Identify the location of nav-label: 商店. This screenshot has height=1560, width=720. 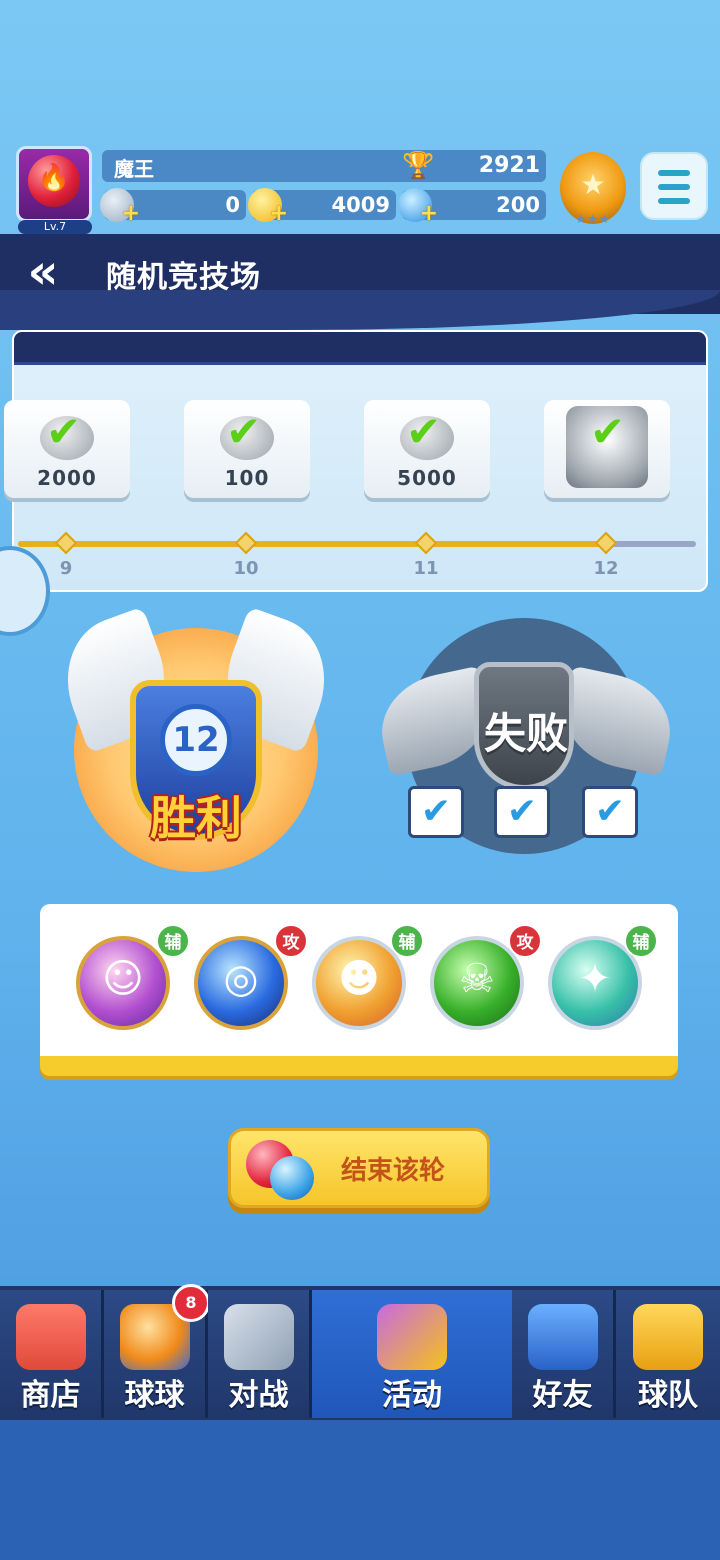
(50, 1395).